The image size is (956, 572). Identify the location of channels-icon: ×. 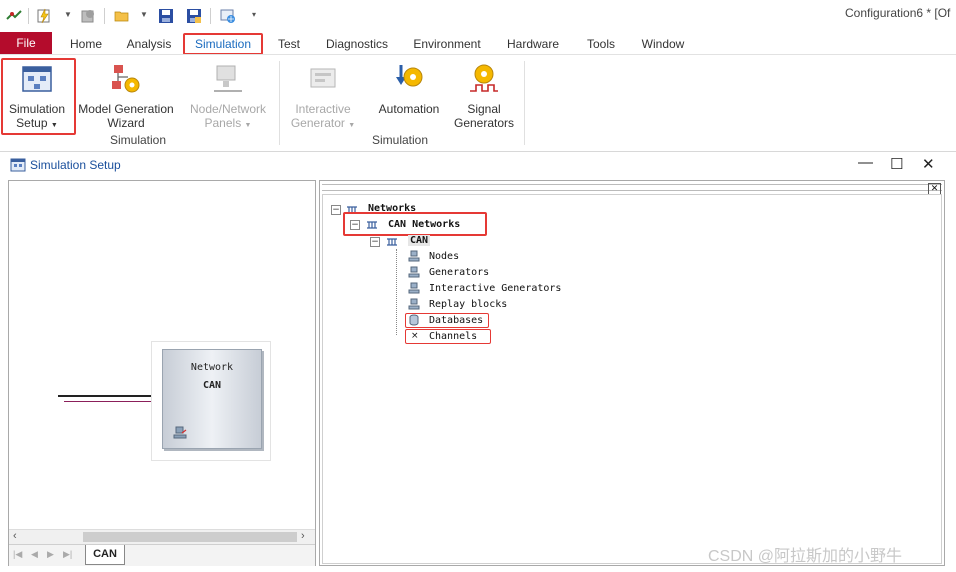
(415, 336).